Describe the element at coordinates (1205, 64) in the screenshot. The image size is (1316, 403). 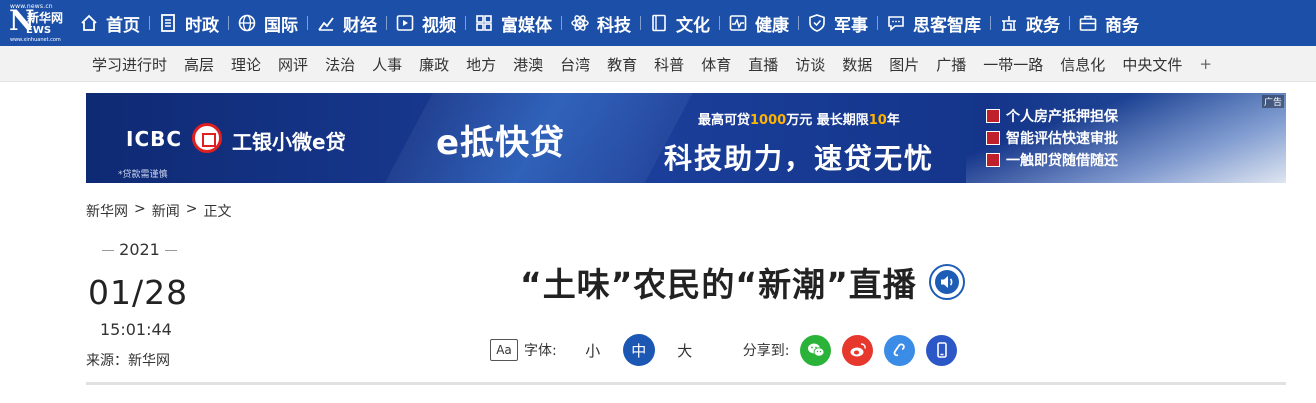
I see `sub-nav-more-button: +` at that location.